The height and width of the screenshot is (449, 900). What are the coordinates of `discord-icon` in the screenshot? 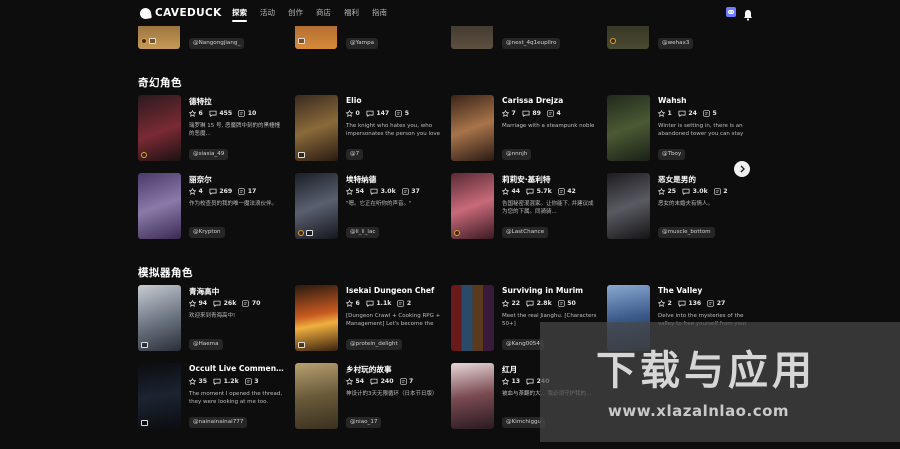 It's located at (731, 12).